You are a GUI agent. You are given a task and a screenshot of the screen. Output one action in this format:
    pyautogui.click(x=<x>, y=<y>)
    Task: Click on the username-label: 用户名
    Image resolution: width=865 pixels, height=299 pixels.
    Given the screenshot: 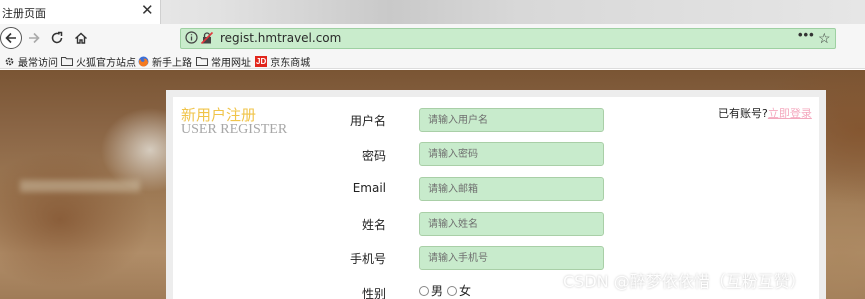 What is the action you would take?
    pyautogui.click(x=367, y=121)
    